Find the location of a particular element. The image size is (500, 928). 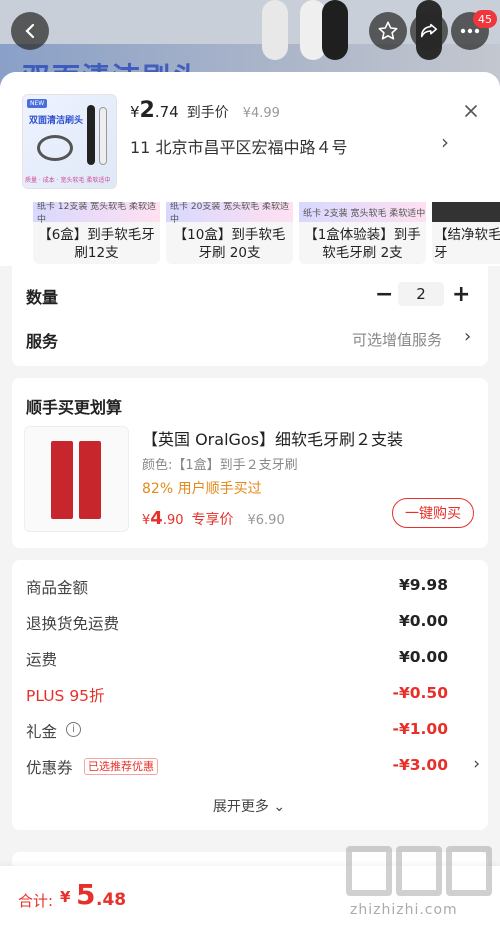

price-integer: 2 is located at coordinates (147, 110).